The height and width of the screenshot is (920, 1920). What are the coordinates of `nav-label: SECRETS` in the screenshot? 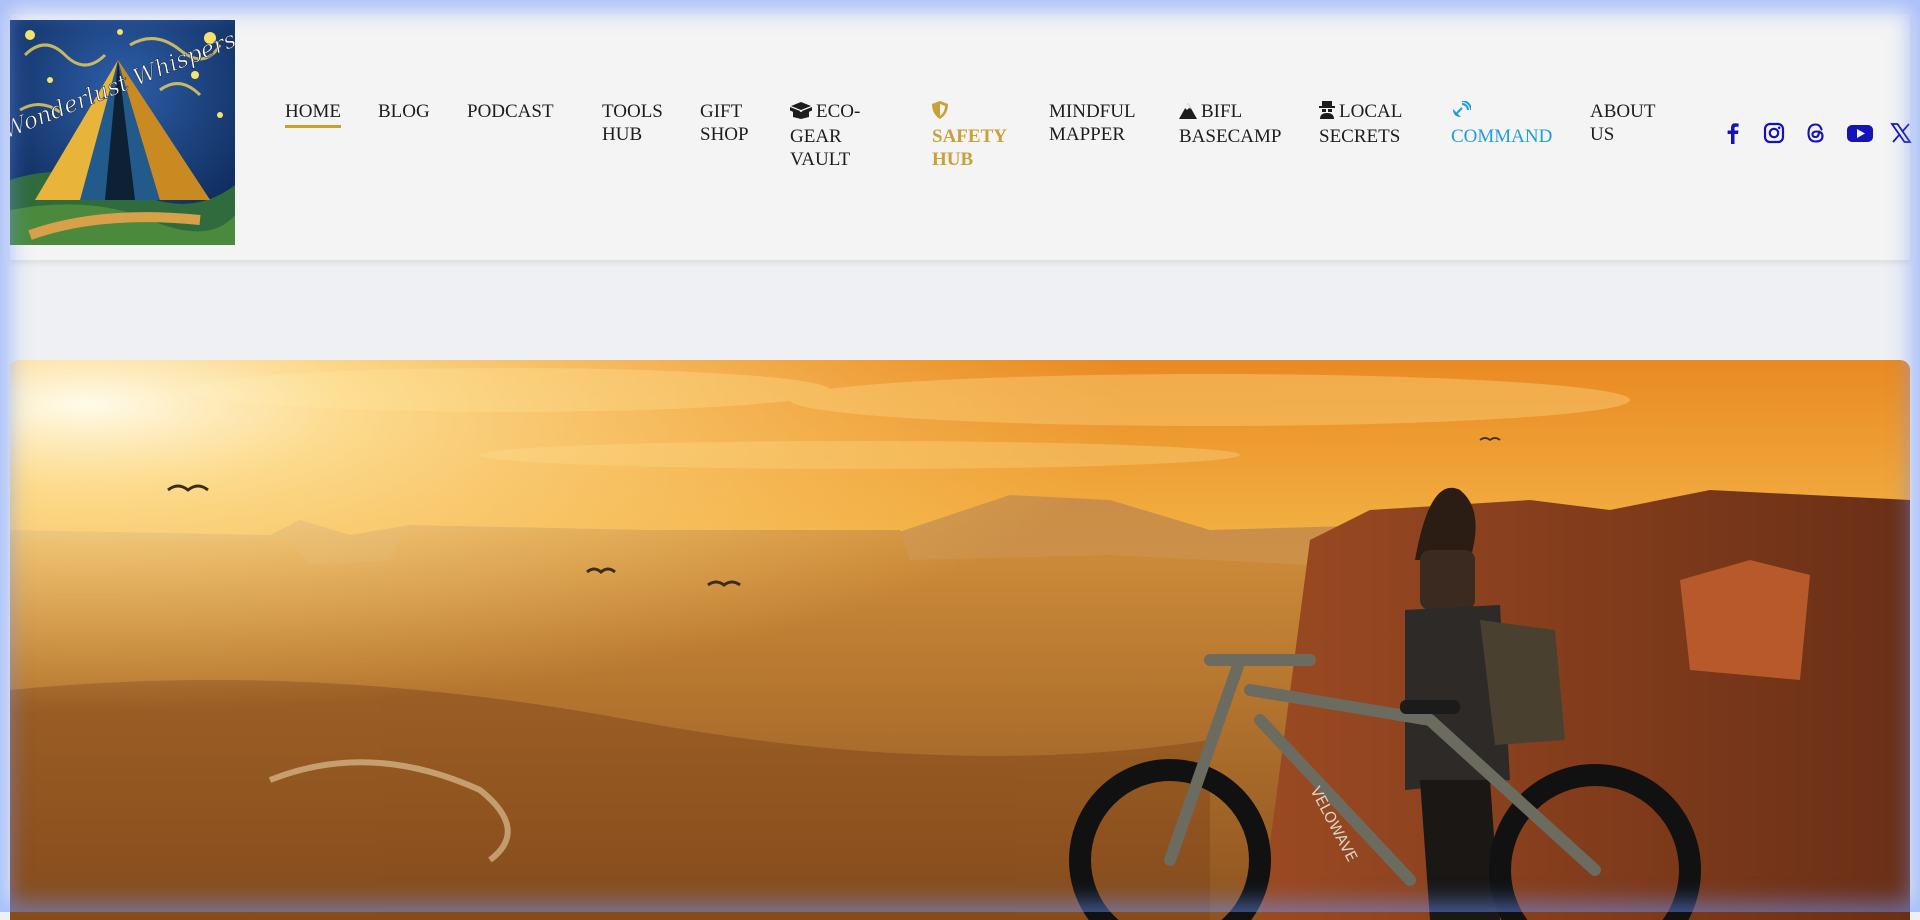 It's located at (1360, 136).